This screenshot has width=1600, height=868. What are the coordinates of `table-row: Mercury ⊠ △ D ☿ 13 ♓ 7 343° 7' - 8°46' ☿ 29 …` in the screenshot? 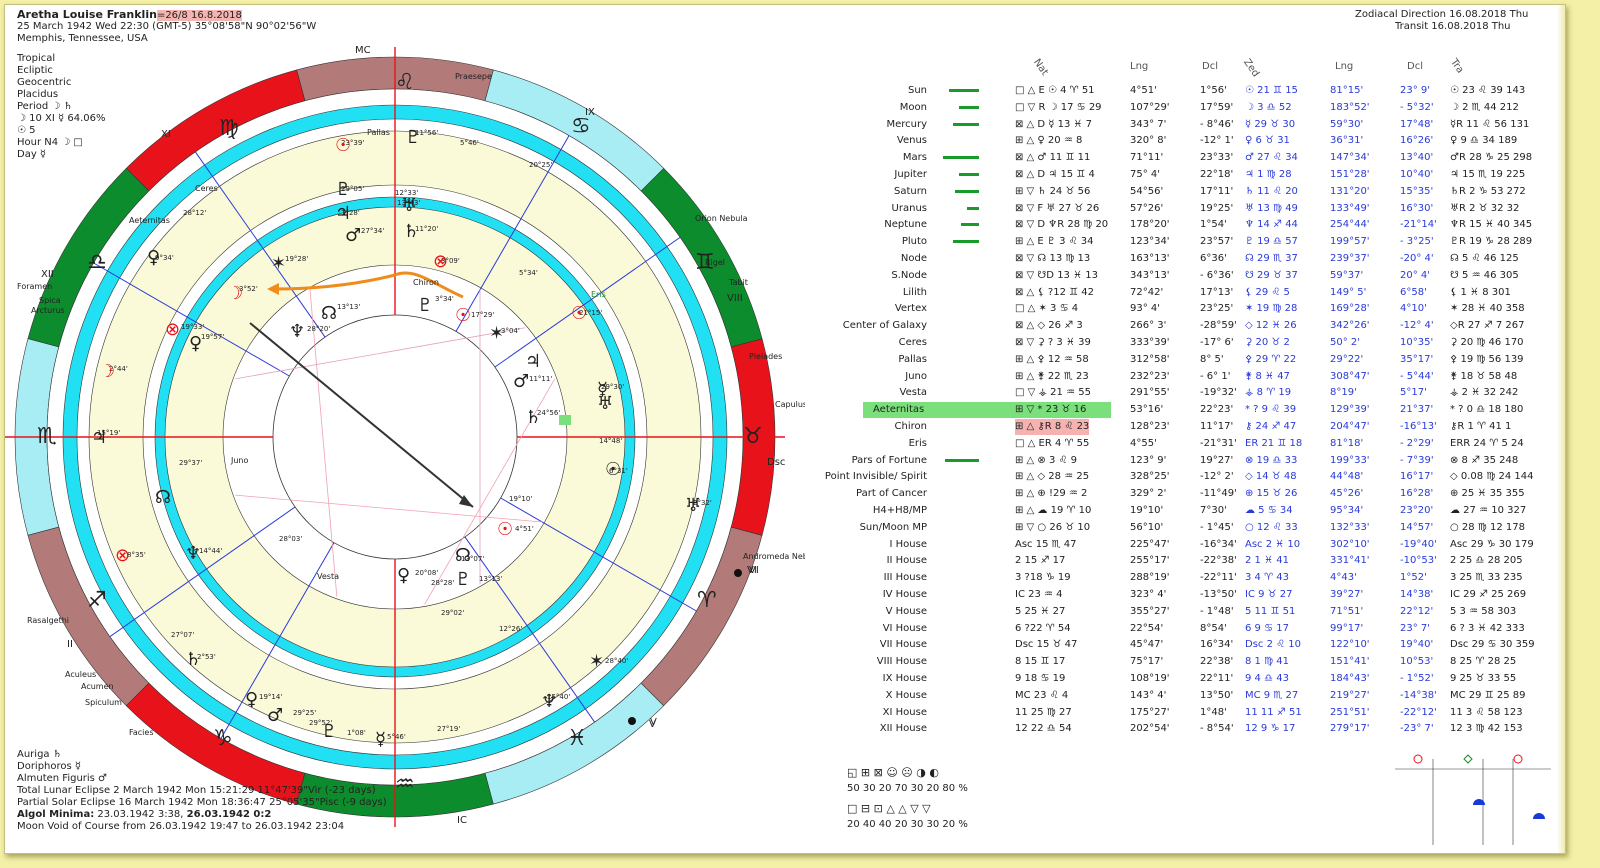 It's located at (1185, 125).